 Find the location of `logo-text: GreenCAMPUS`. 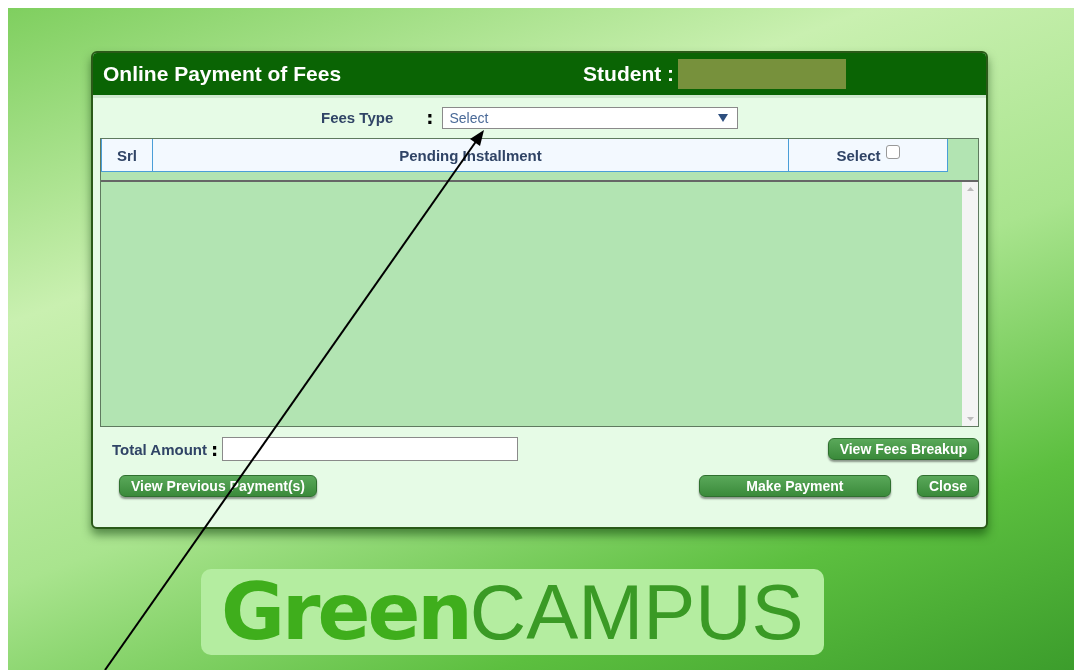

logo-text: GreenCAMPUS is located at coordinates (512, 612).